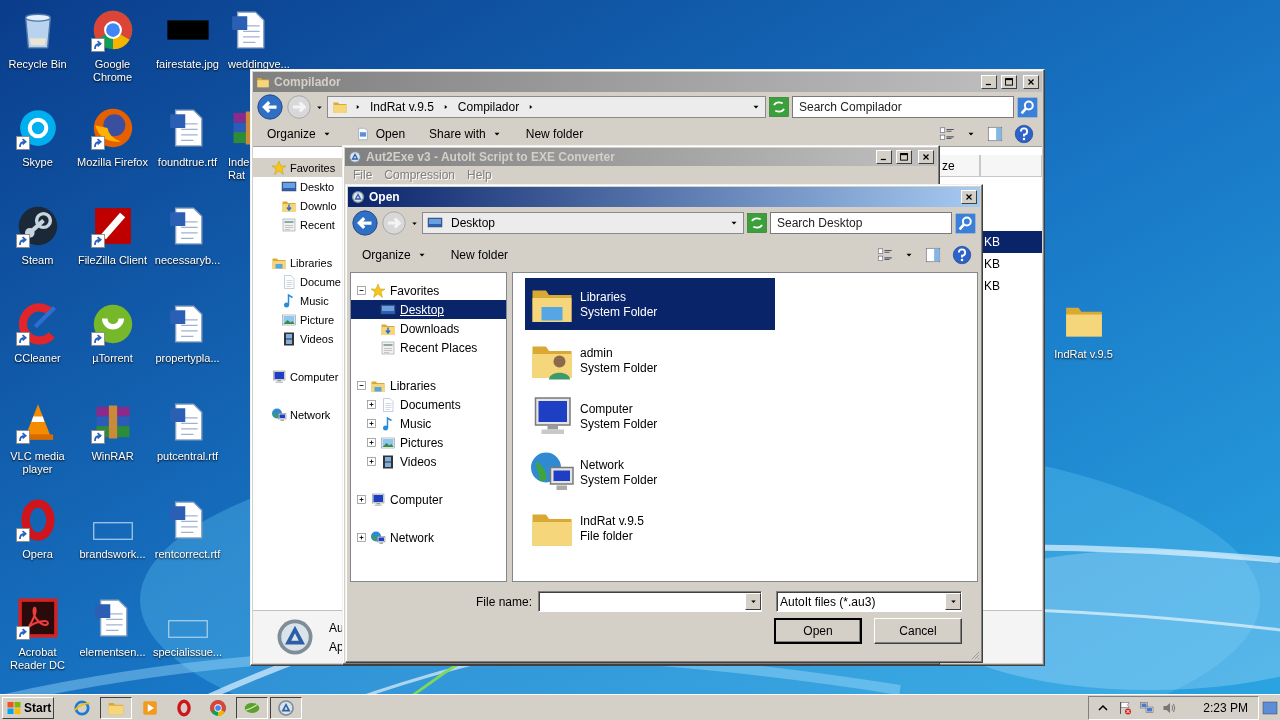  I want to click on toolbar-button: Share with, so click(465, 134).